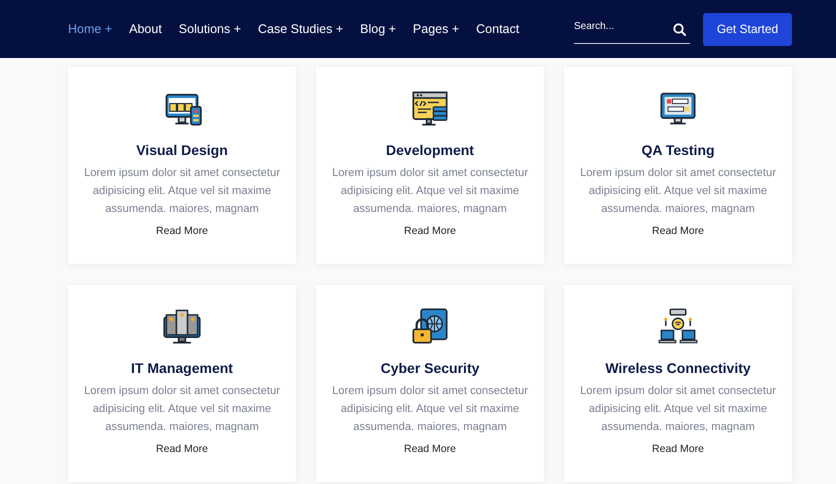 Image resolution: width=836 pixels, height=484 pixels. I want to click on card-title: Visual Design, so click(182, 150).